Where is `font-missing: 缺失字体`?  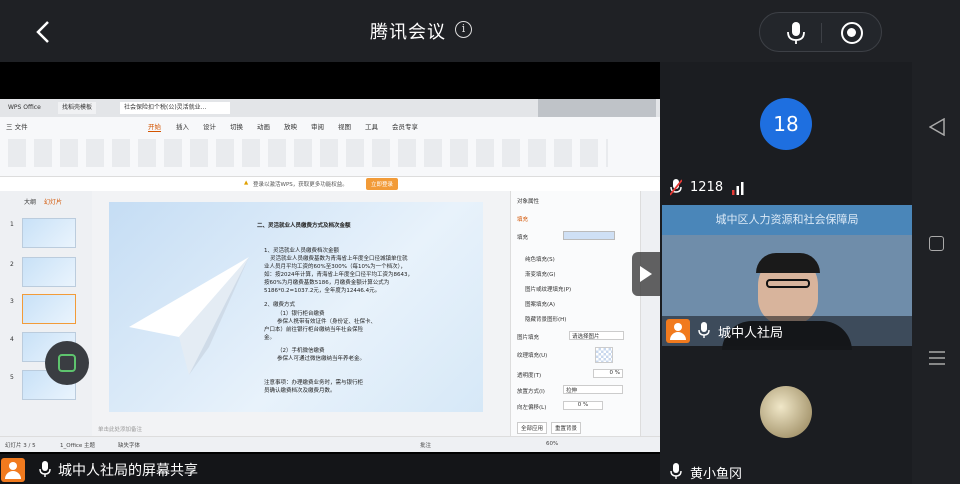 font-missing: 缺失字体 is located at coordinates (129, 445).